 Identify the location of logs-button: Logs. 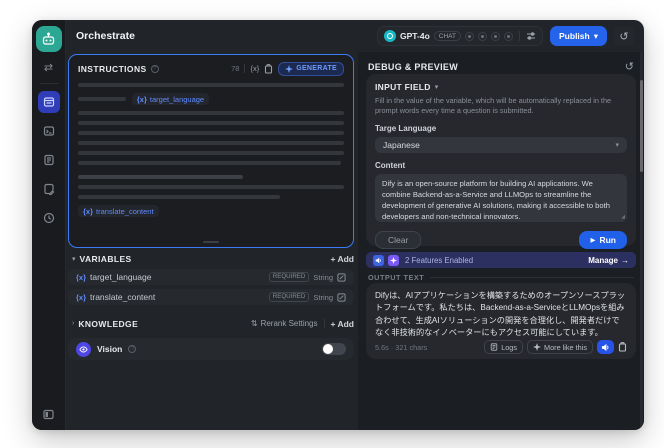
(504, 347).